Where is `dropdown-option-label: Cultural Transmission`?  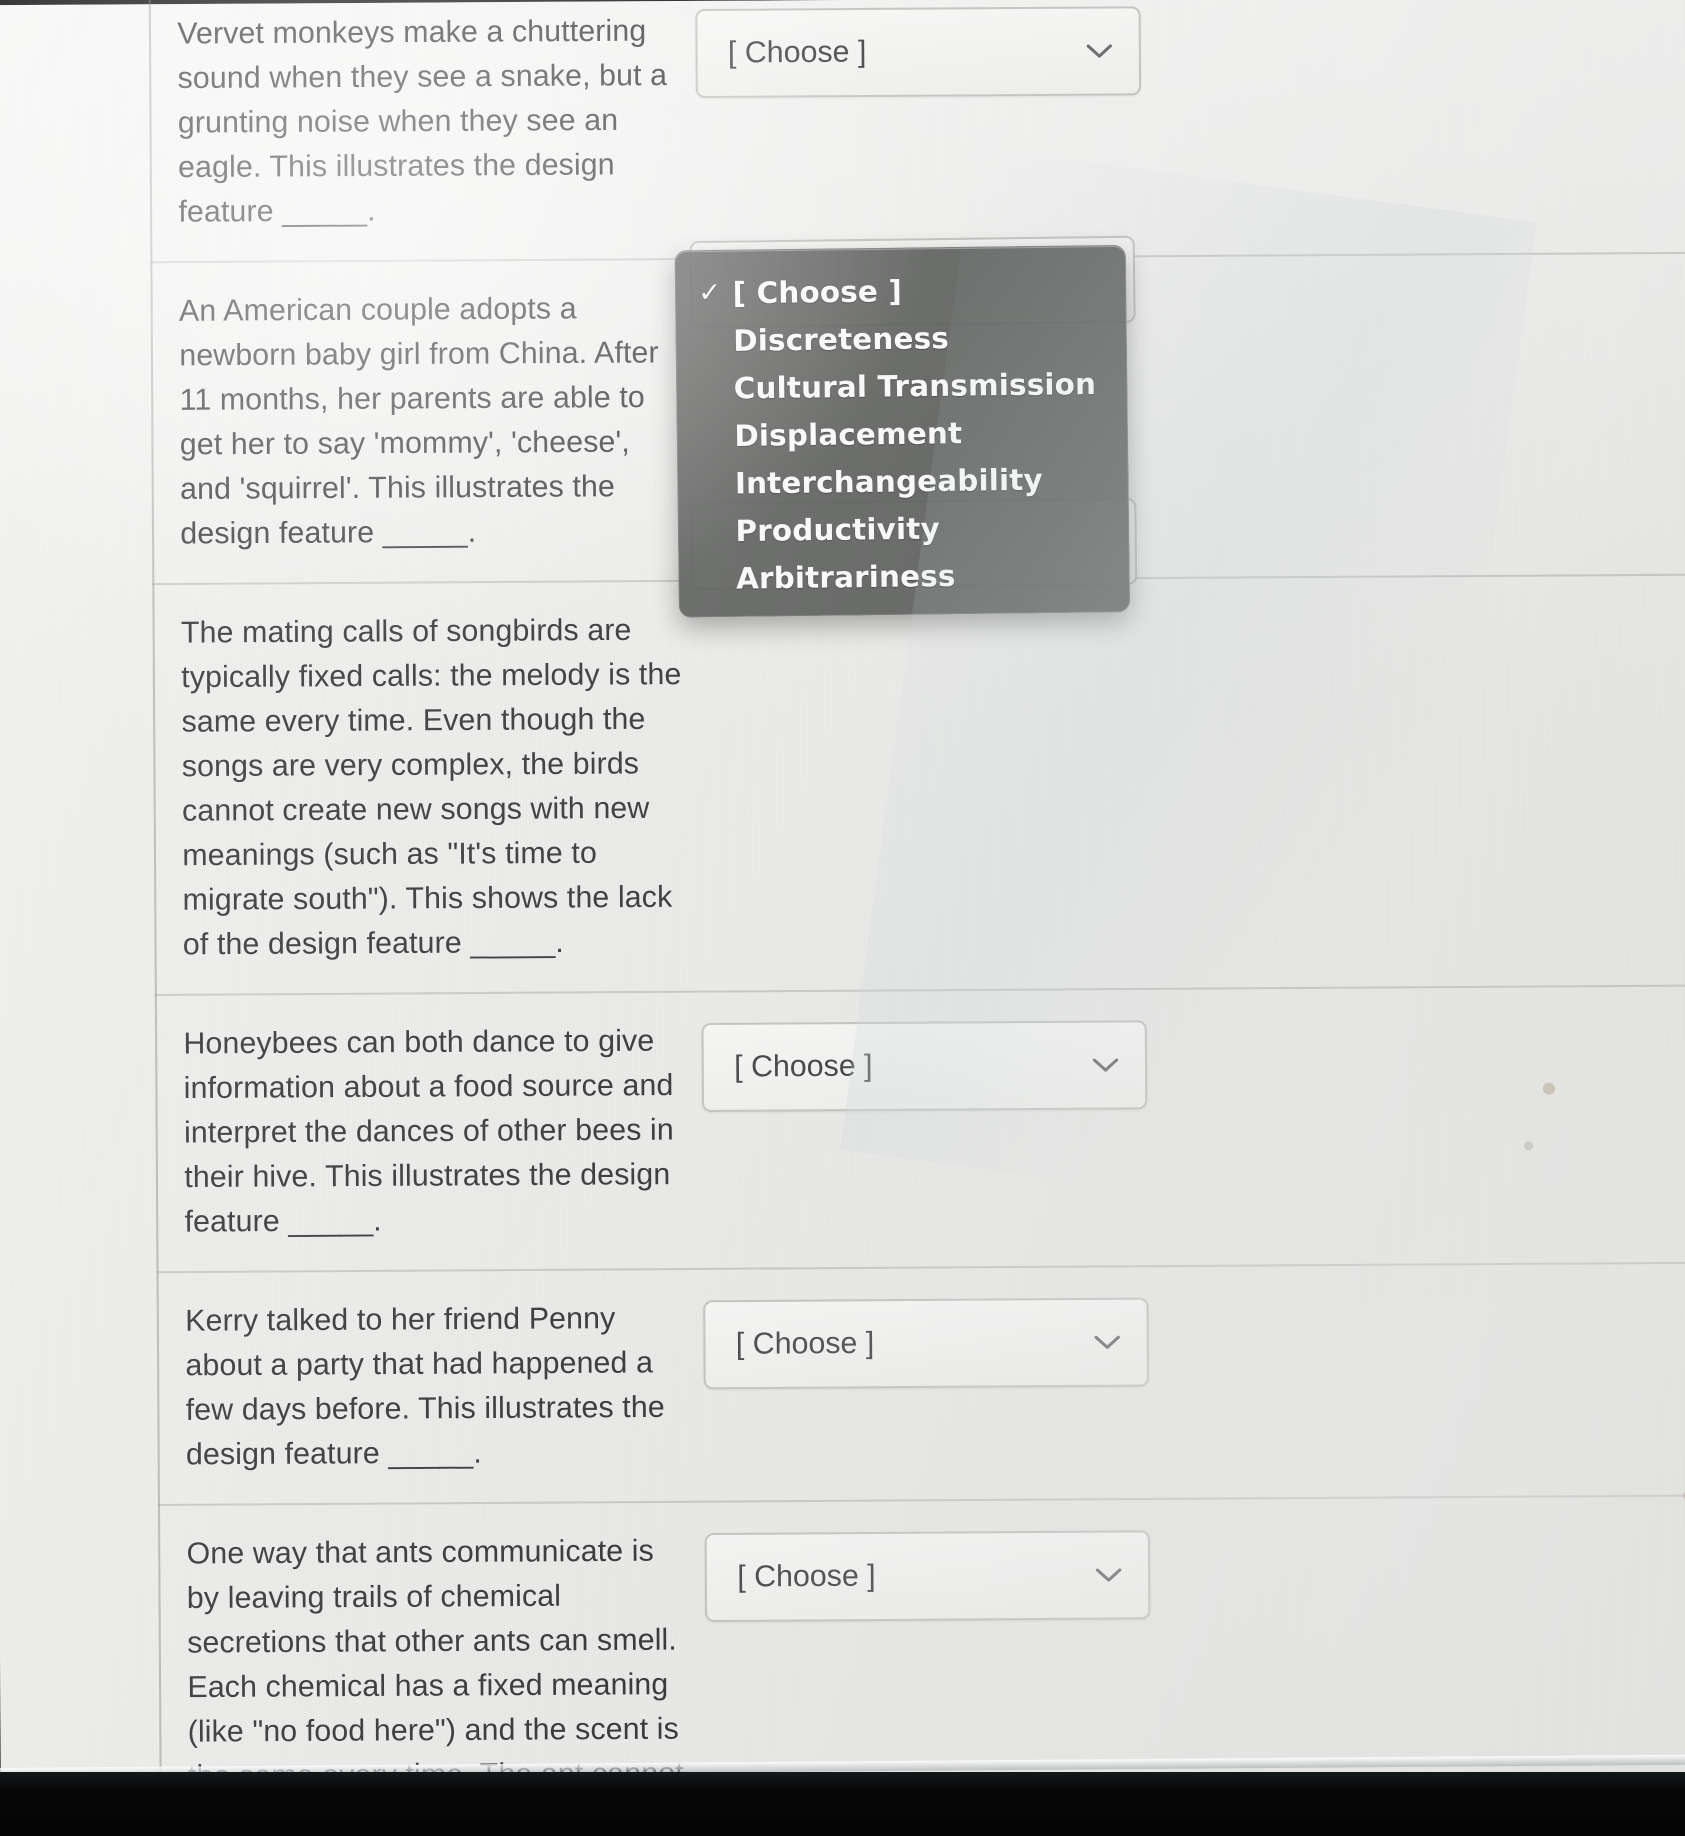 dropdown-option-label: Cultural Transmission is located at coordinates (915, 385).